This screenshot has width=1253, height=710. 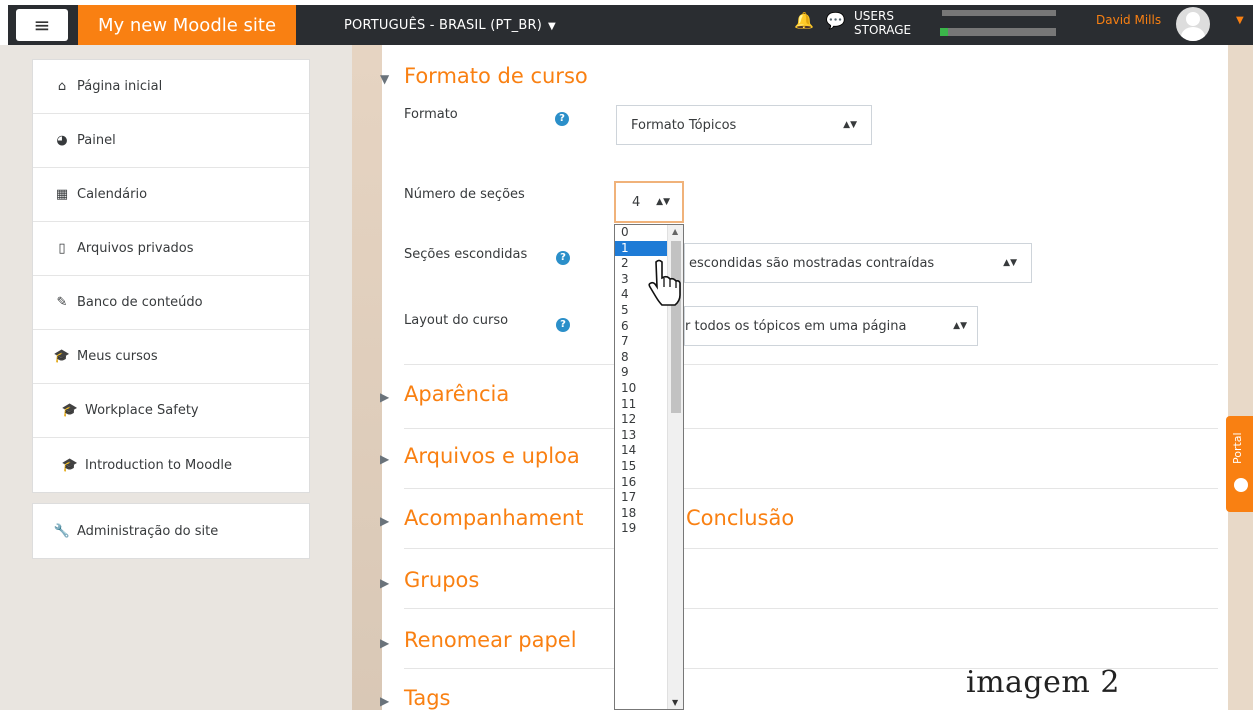 What do you see at coordinates (62, 248) in the screenshot?
I see `file-icon: ▯` at bounding box center [62, 248].